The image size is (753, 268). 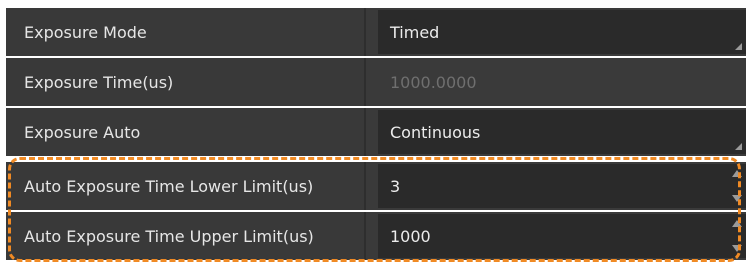 What do you see at coordinates (562, 186) in the screenshot?
I see `lower-limit-spinner: 3` at bounding box center [562, 186].